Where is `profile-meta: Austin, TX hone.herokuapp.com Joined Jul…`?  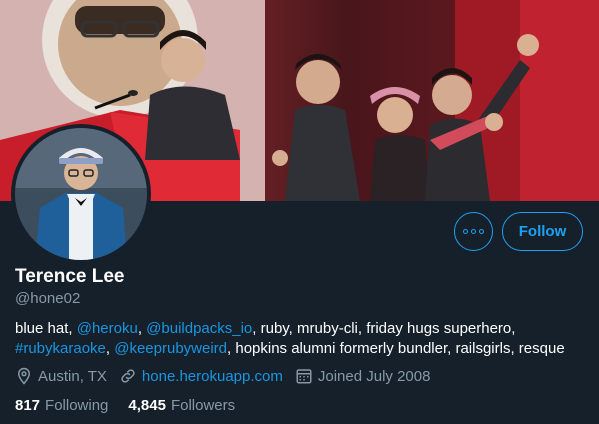 profile-meta: Austin, TX hone.herokuapp.com Joined Jul… is located at coordinates (228, 376).